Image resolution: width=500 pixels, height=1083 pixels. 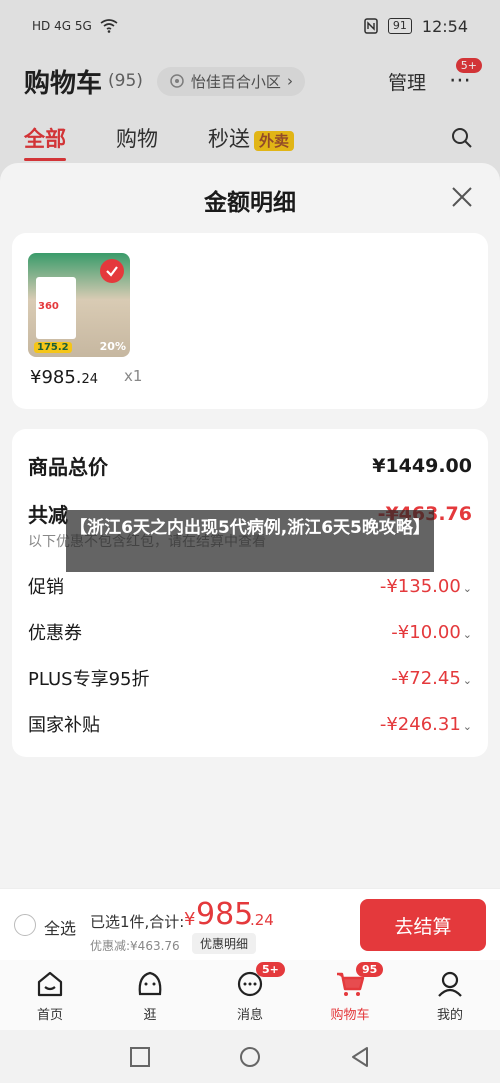 I want to click on coupon-label: 优惠券, so click(x=55, y=633).